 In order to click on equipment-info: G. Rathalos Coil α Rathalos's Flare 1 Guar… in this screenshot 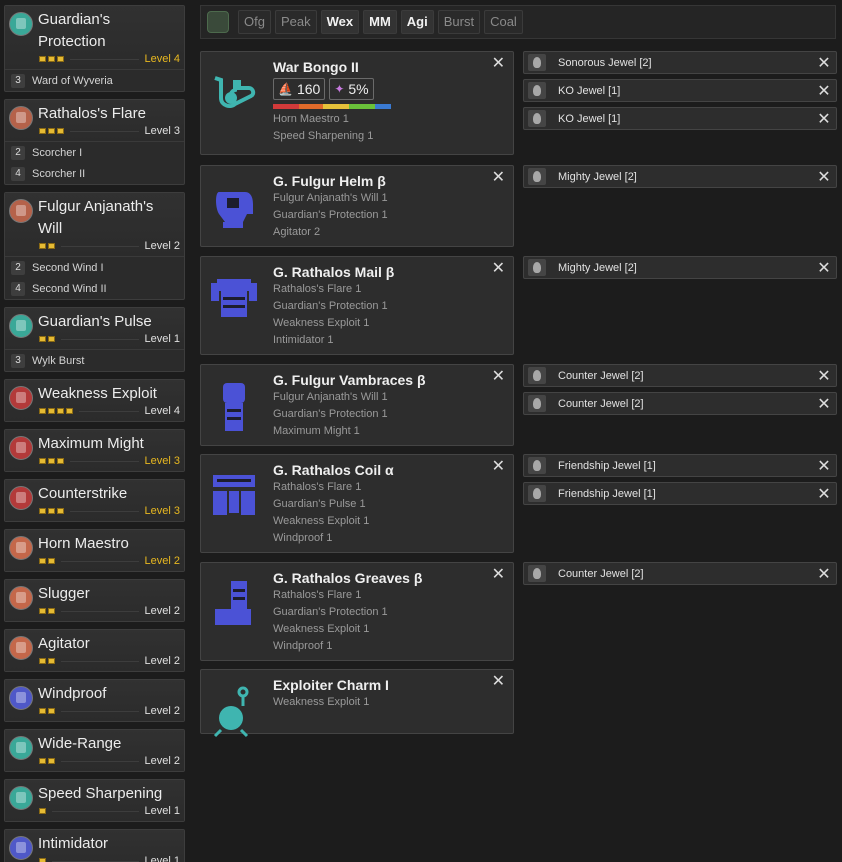, I will do `click(381, 504)`.